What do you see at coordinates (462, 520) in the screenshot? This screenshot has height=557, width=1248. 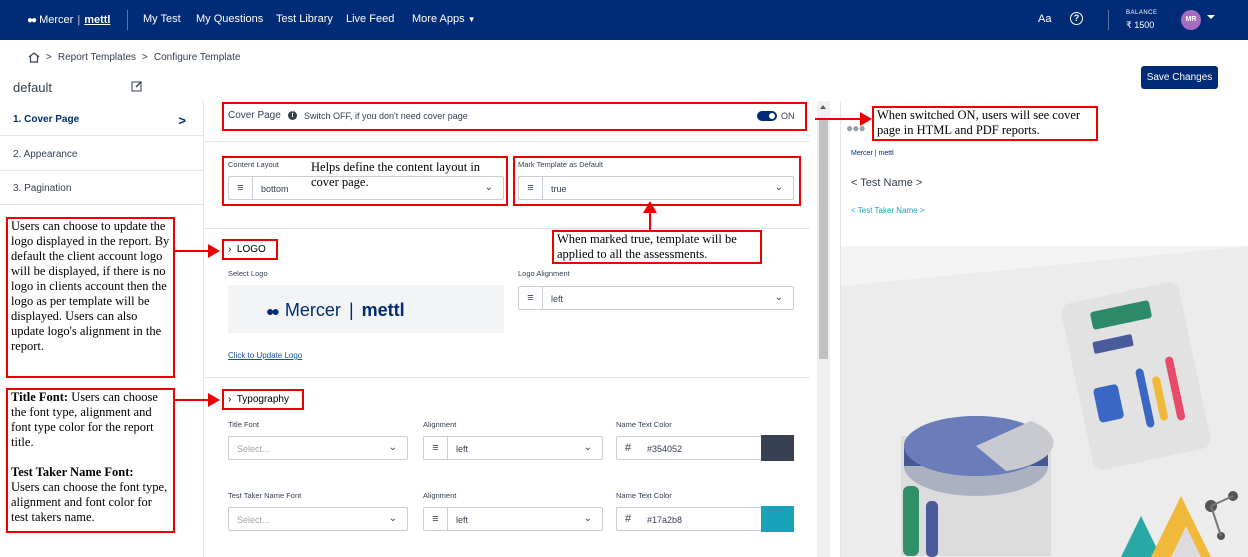 I see `taker-alignment-value: left` at bounding box center [462, 520].